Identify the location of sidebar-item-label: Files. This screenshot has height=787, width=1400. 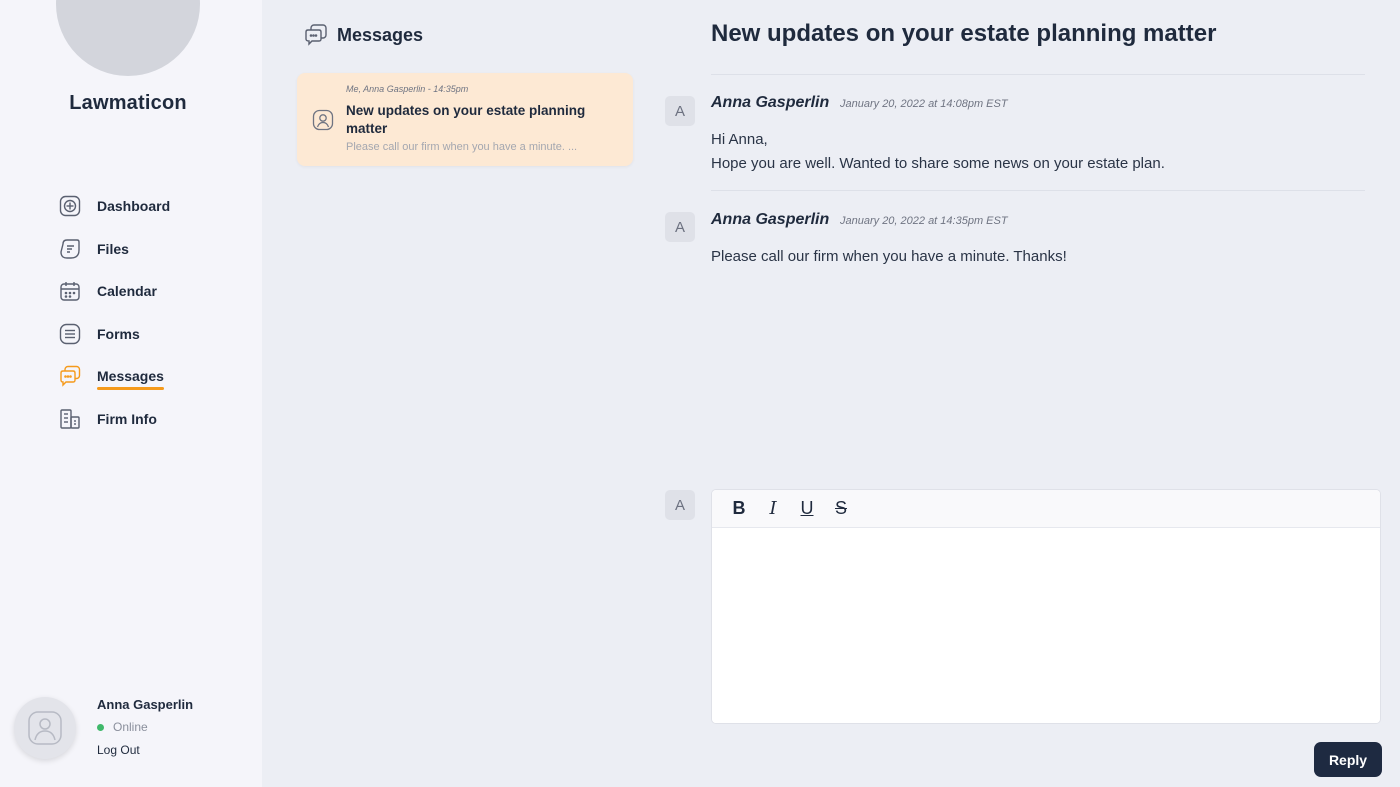
(113, 248).